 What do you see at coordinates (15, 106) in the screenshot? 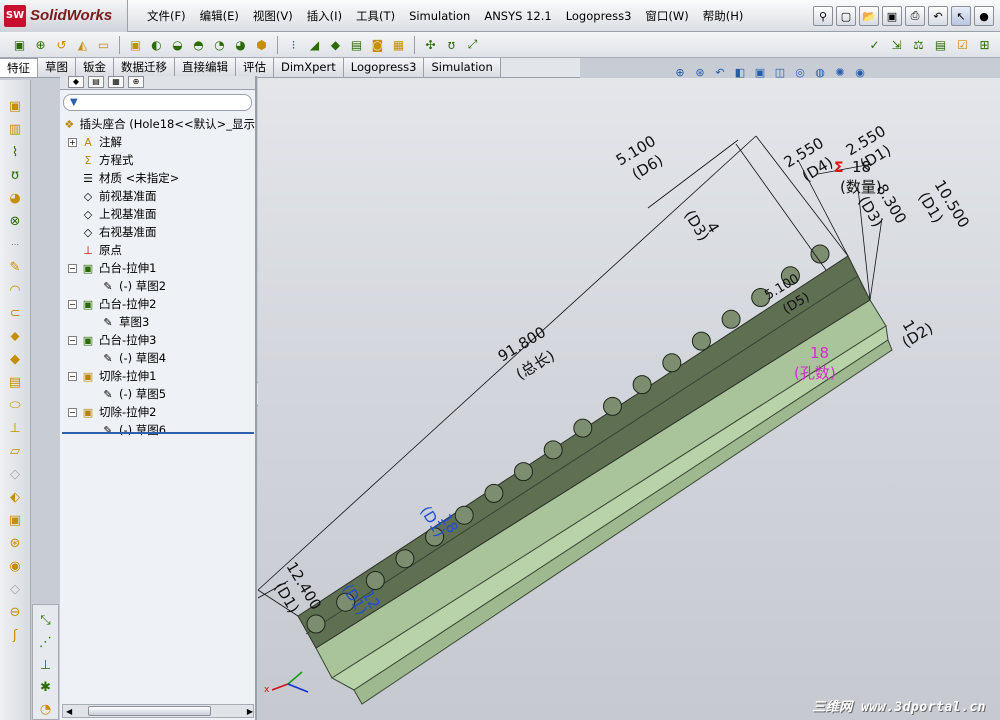
I see `sheet-metal-base-icon: ▣` at bounding box center [15, 106].